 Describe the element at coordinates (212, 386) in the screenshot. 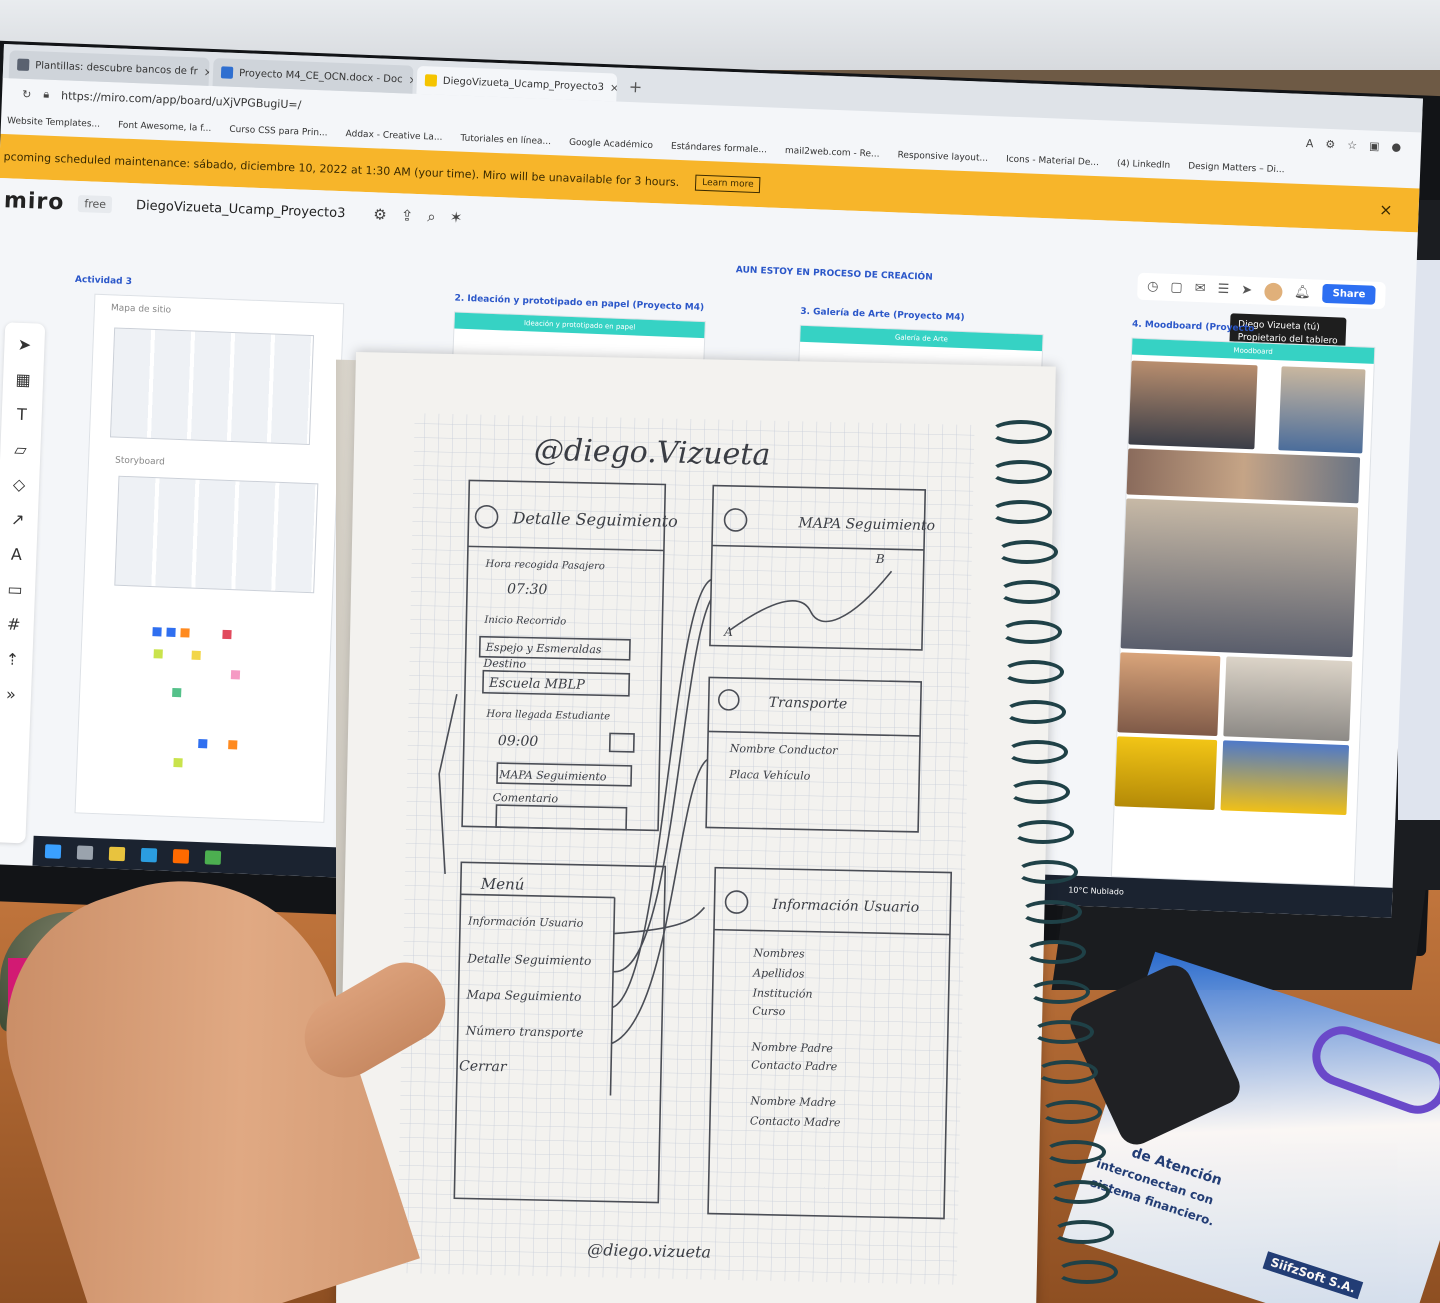

I see `sitemap-diagram` at that location.